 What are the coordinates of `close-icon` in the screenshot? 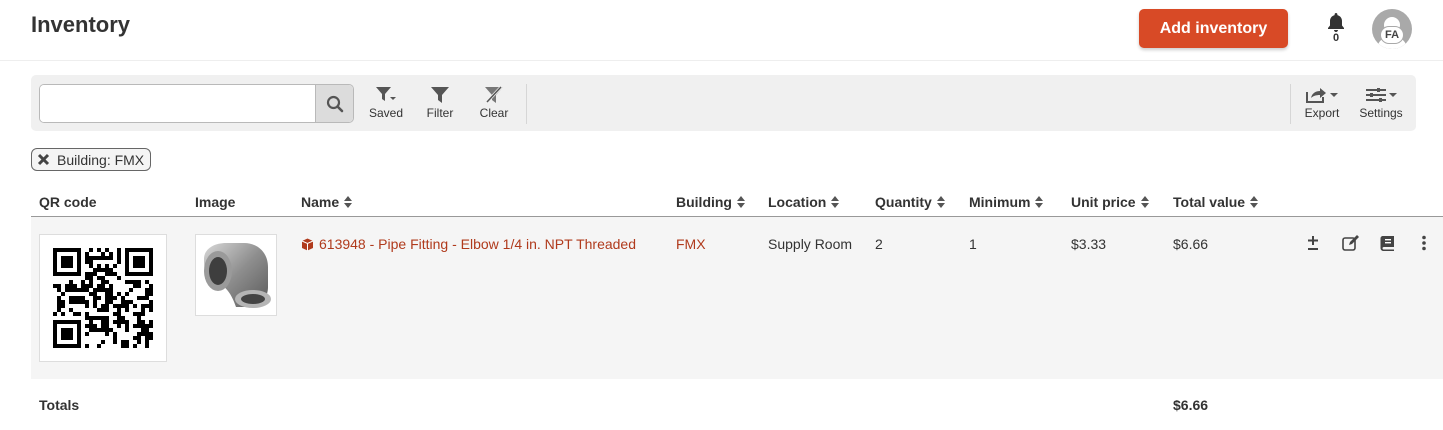 It's located at (43, 159).